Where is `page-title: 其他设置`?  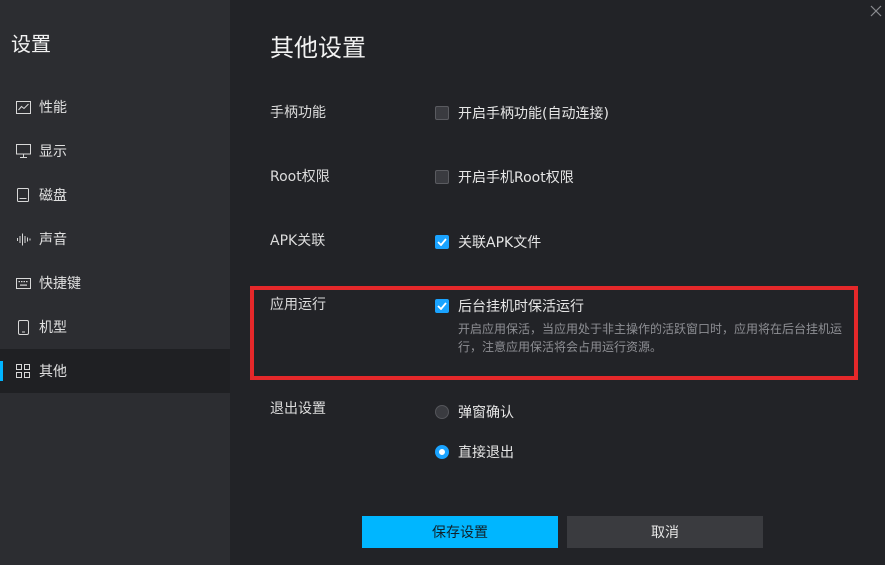
page-title: 其他设置 is located at coordinates (318, 48).